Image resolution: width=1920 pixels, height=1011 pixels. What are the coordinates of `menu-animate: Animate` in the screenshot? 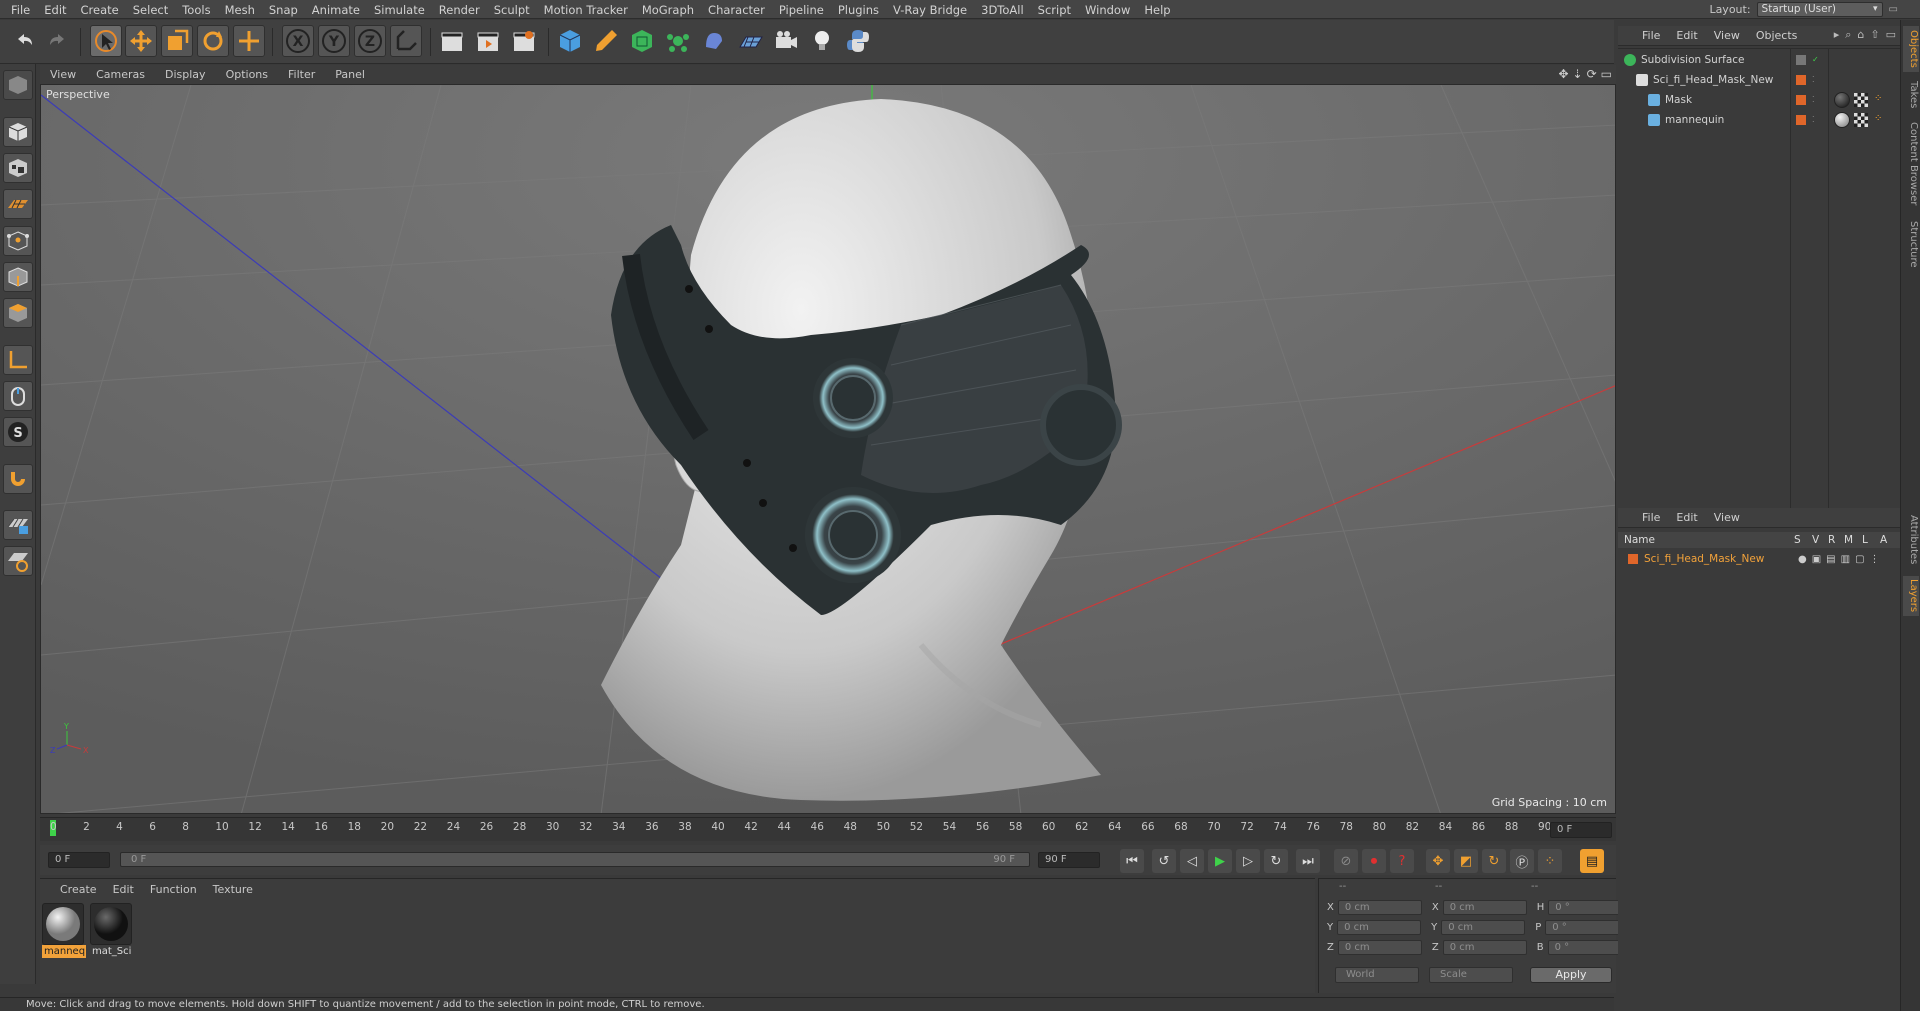 It's located at (336, 10).